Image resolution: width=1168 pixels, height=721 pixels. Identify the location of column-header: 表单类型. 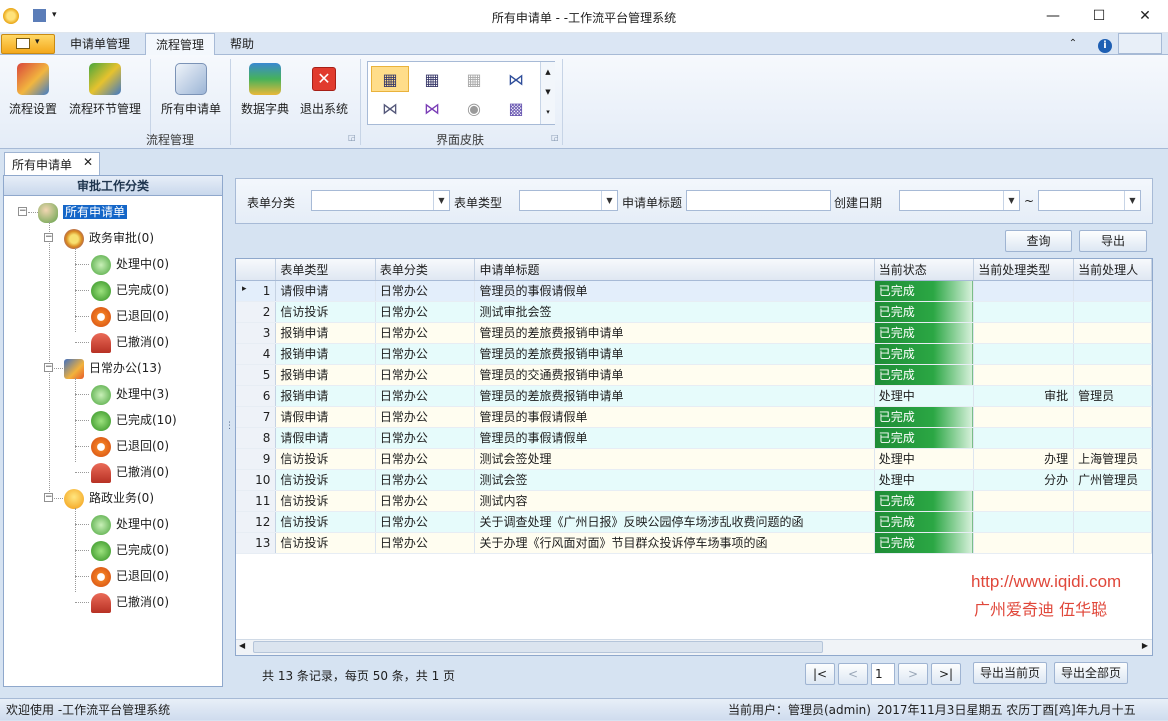
(325, 270).